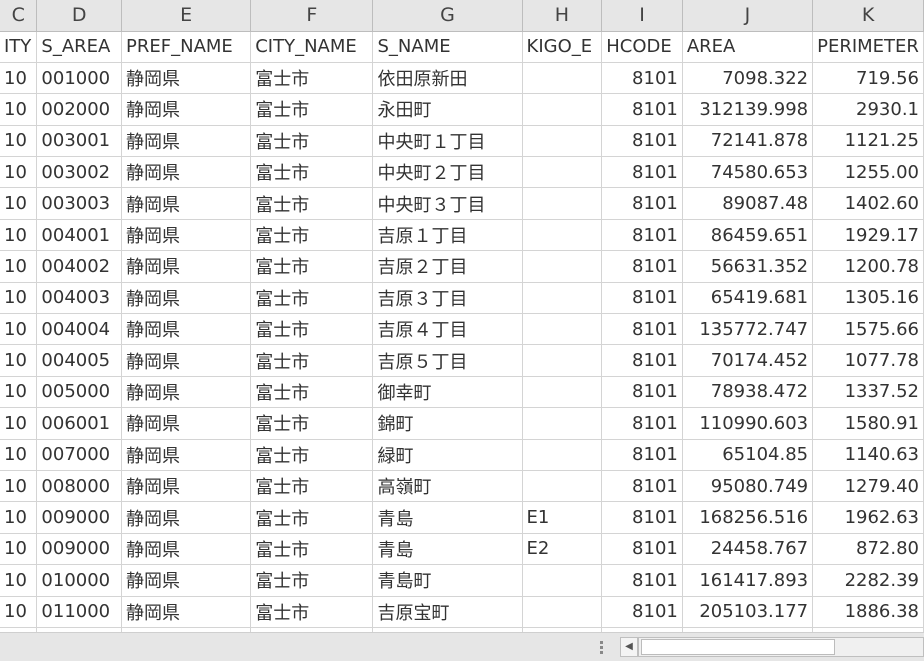 This screenshot has width=924, height=661. I want to click on table-cell: 006001, so click(79, 423).